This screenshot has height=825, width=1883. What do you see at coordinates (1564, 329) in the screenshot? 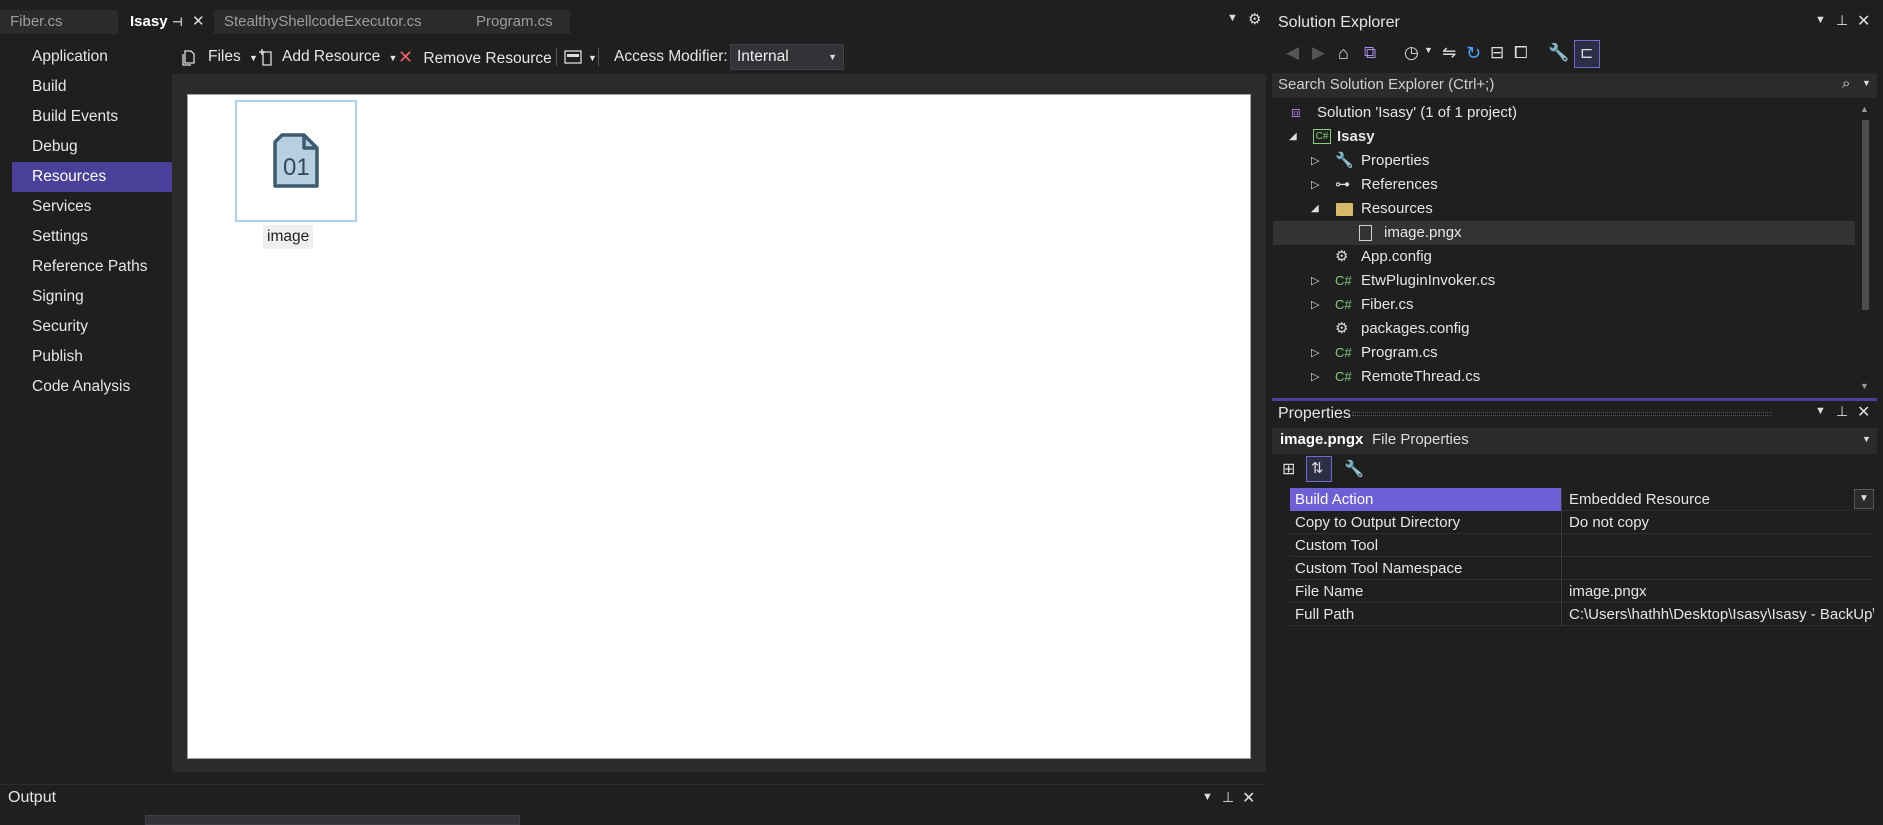
I see `tree-item-packages-config: ⚙ packages.config` at bounding box center [1564, 329].